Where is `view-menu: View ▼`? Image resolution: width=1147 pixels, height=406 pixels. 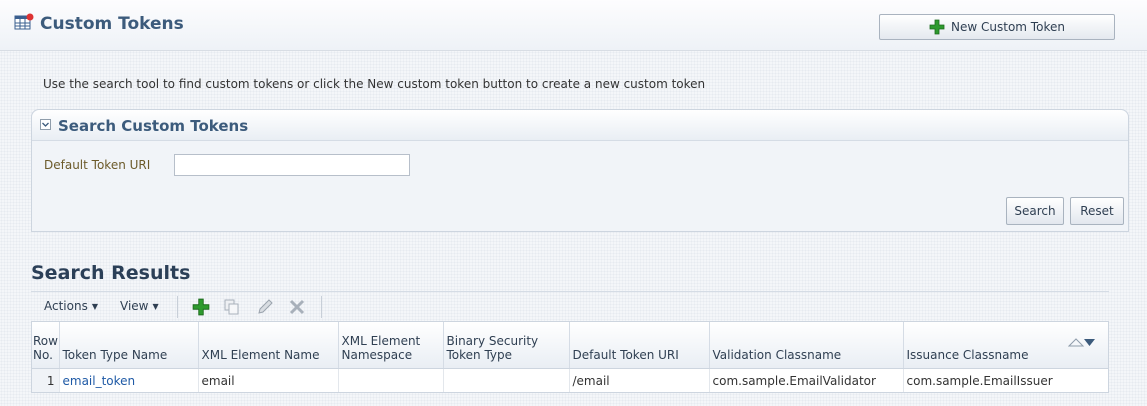
view-menu: View ▼ is located at coordinates (139, 306).